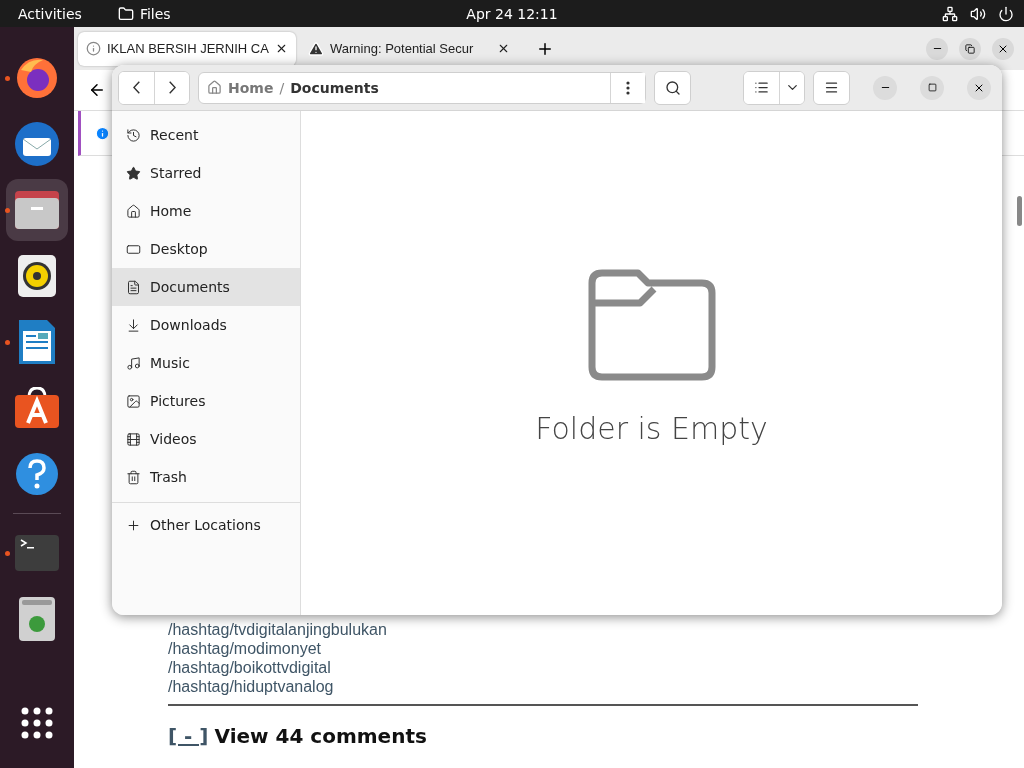 The width and height of the screenshot is (1024, 768). What do you see at coordinates (206, 477) in the screenshot?
I see `sidebar-item: Trash` at bounding box center [206, 477].